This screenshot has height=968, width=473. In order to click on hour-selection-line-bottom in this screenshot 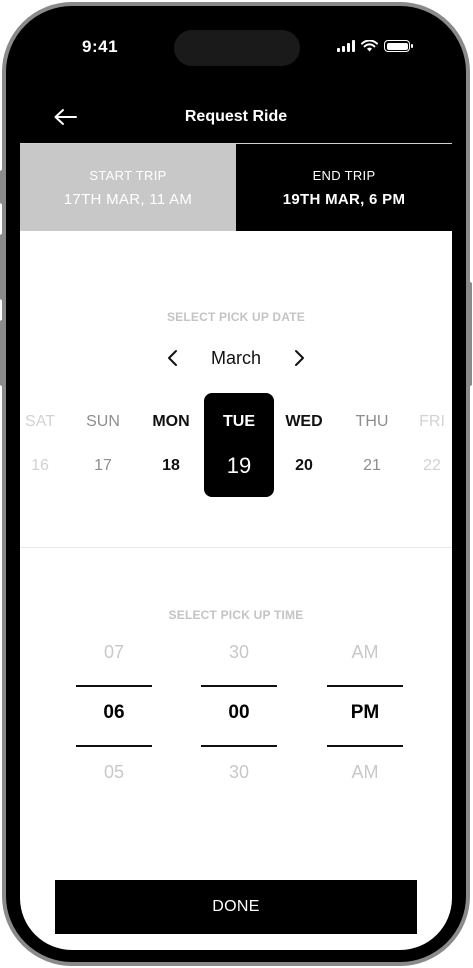, I will do `click(114, 746)`.